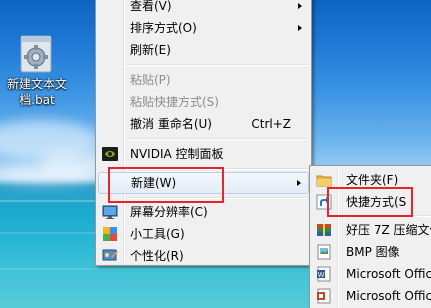 The height and width of the screenshot is (308, 431). I want to click on menu-item-label: 刷新(E), so click(150, 50).